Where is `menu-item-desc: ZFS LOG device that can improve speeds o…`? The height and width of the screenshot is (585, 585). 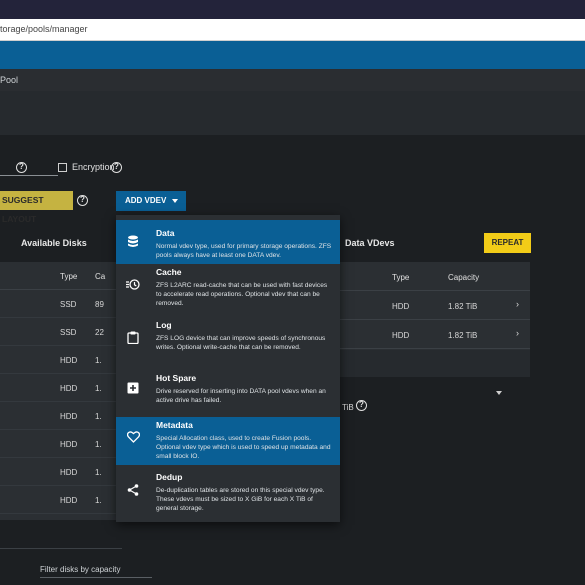
menu-item-desc: ZFS LOG device that can improve speeds o… is located at coordinates (241, 343).